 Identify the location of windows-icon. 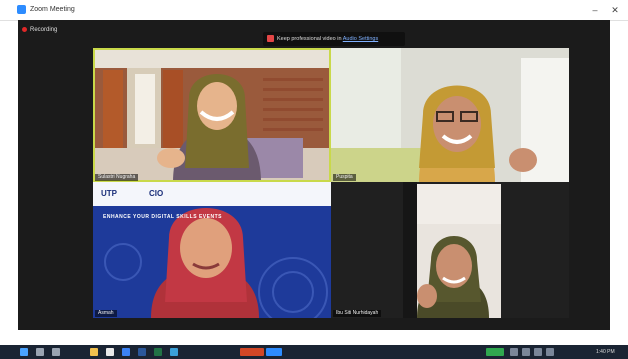
(24, 352).